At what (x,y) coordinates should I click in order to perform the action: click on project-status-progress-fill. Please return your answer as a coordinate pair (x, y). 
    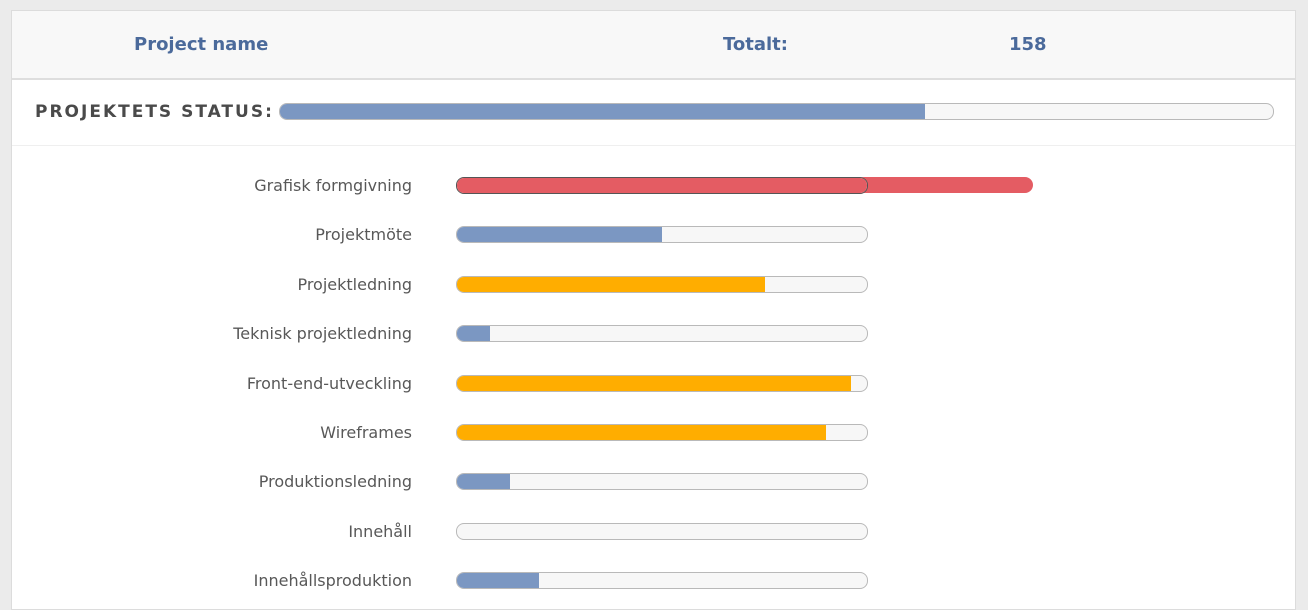
    Looking at the image, I should click on (603, 111).